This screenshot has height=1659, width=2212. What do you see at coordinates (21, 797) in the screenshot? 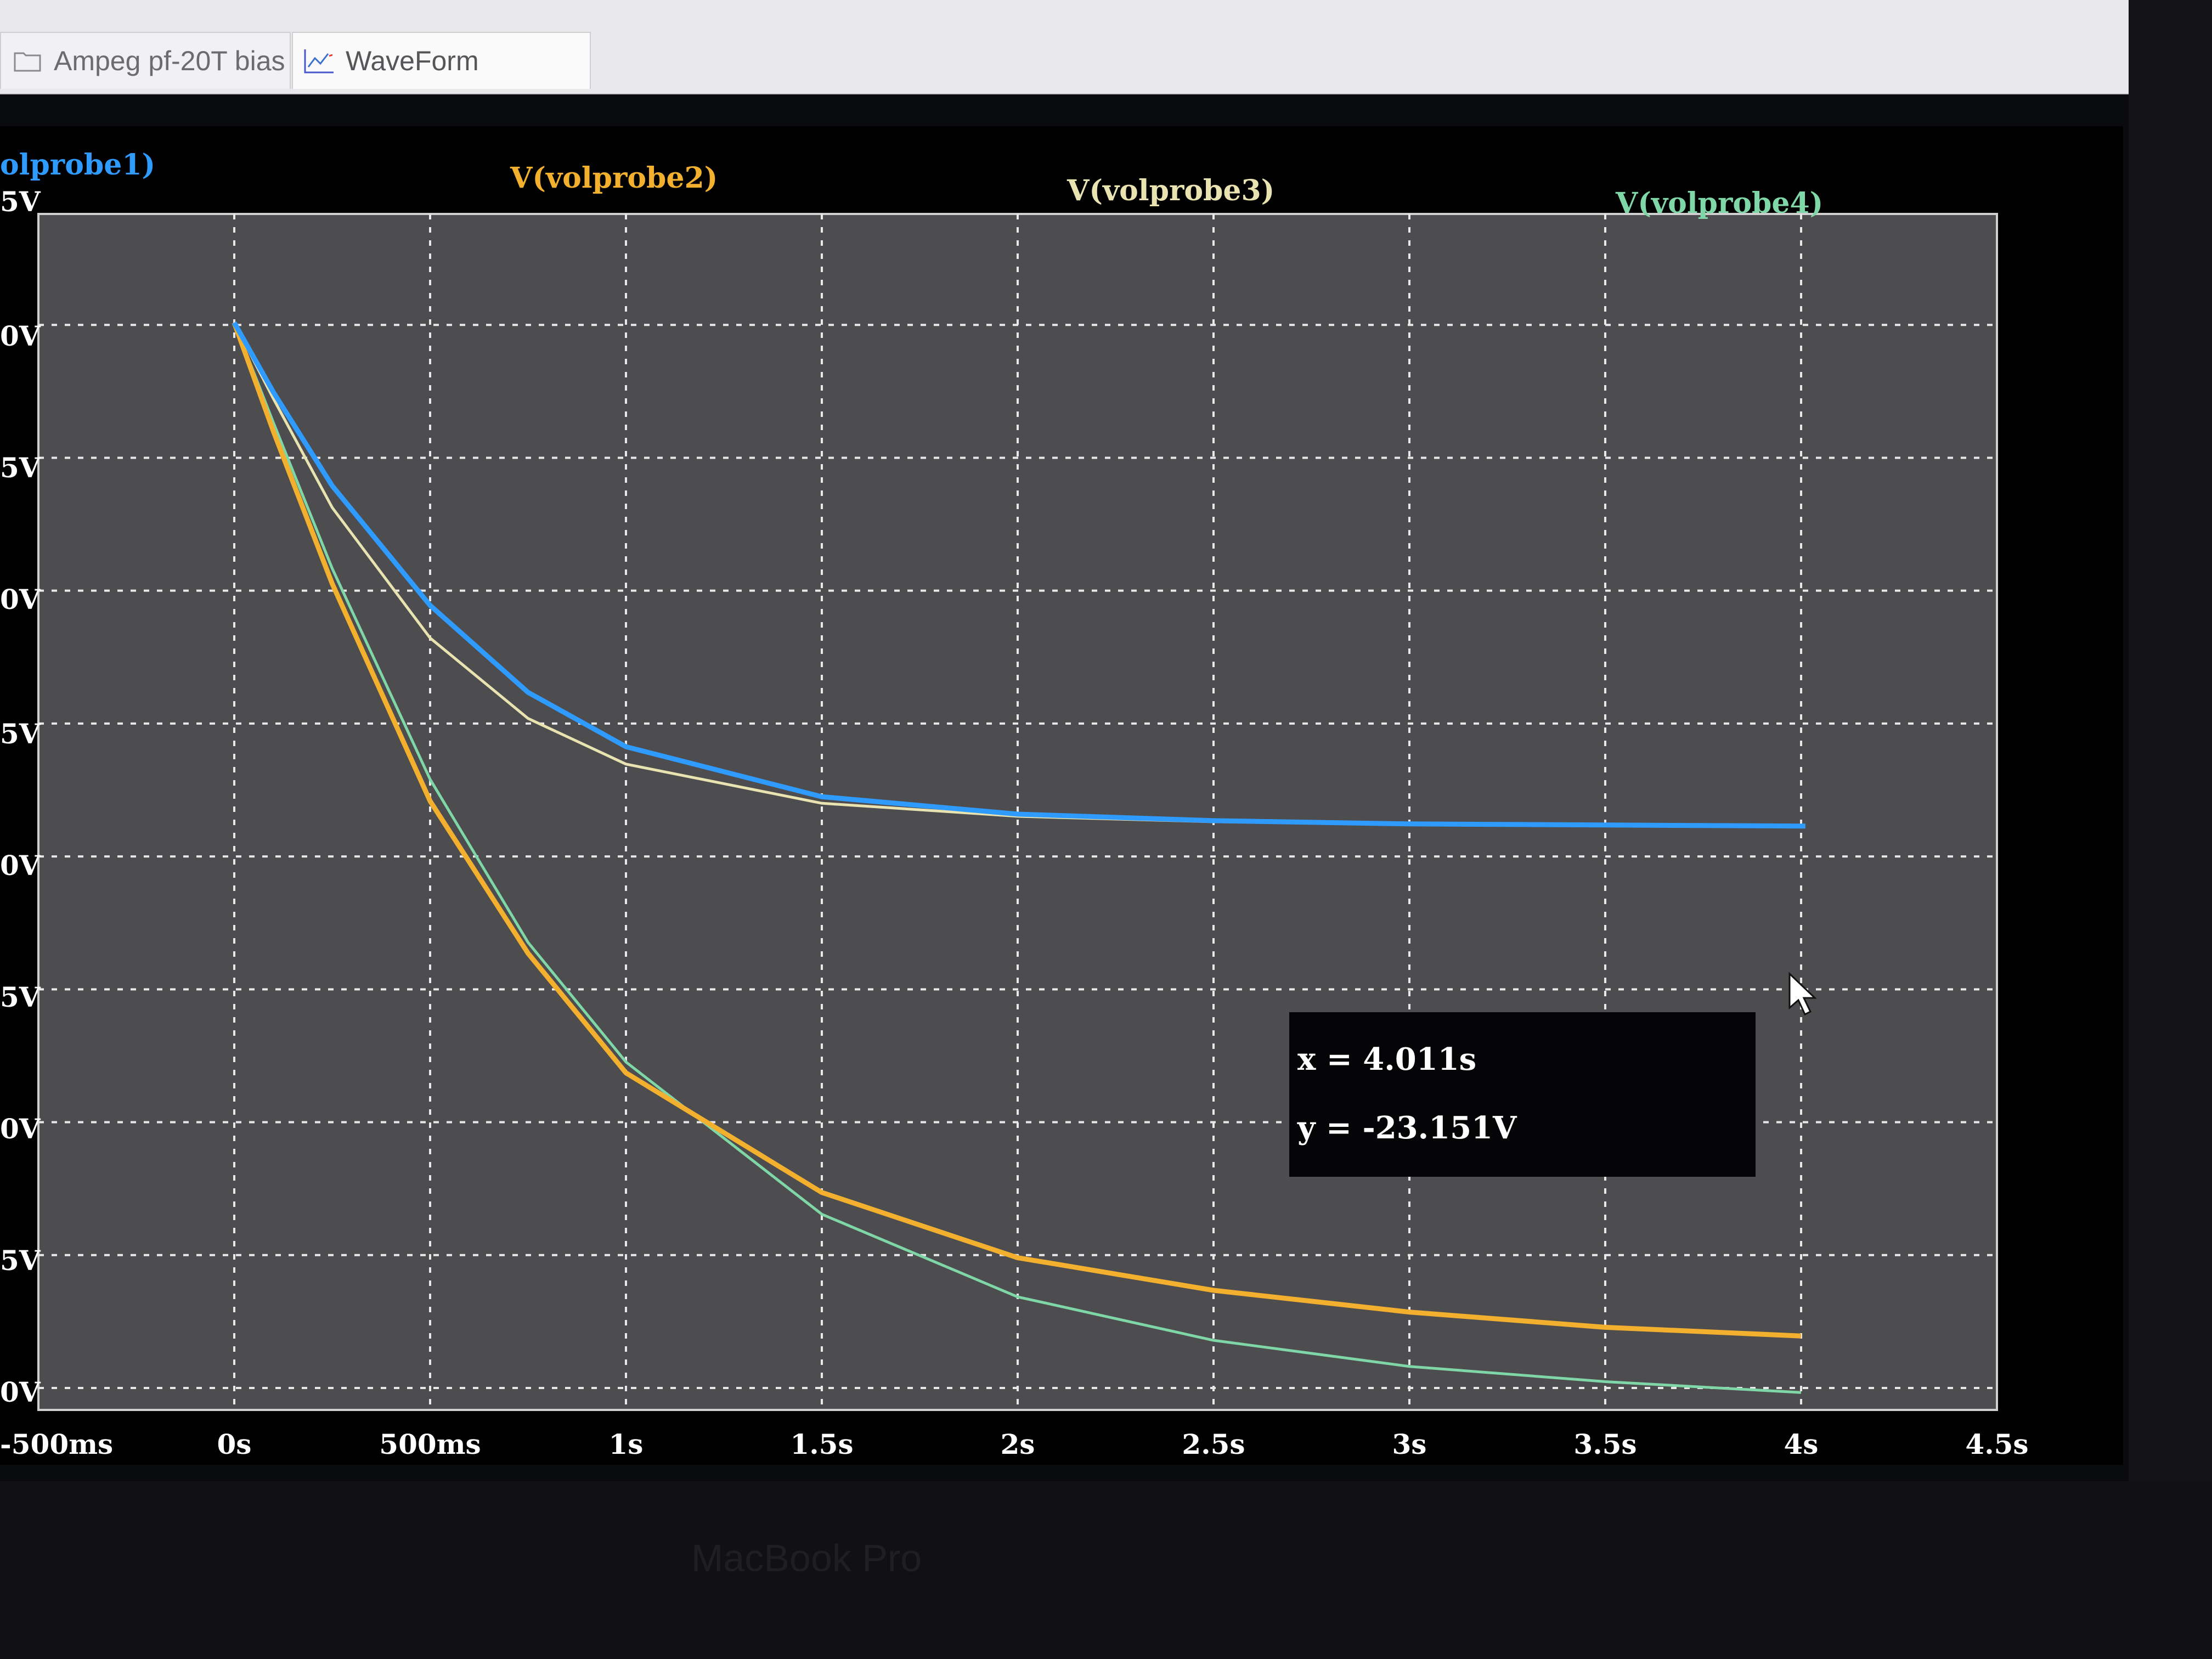
I see `y-axis-ticks: 5V 0V 5V 0V 5V 0V 5V 0V 5V 0V` at bounding box center [21, 797].